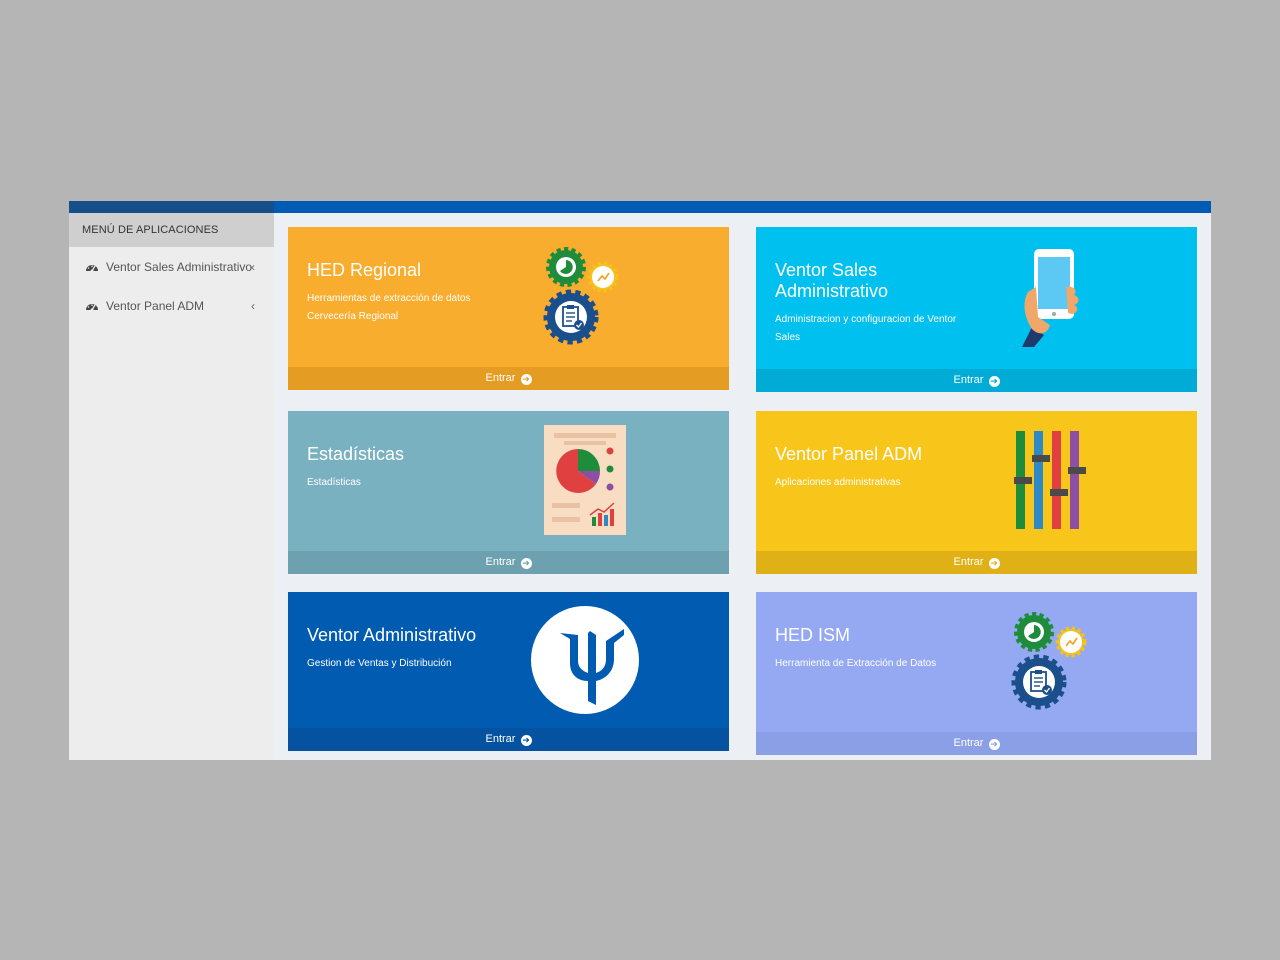 This screenshot has width=1280, height=960. I want to click on navbar-logo-area, so click(171, 207).